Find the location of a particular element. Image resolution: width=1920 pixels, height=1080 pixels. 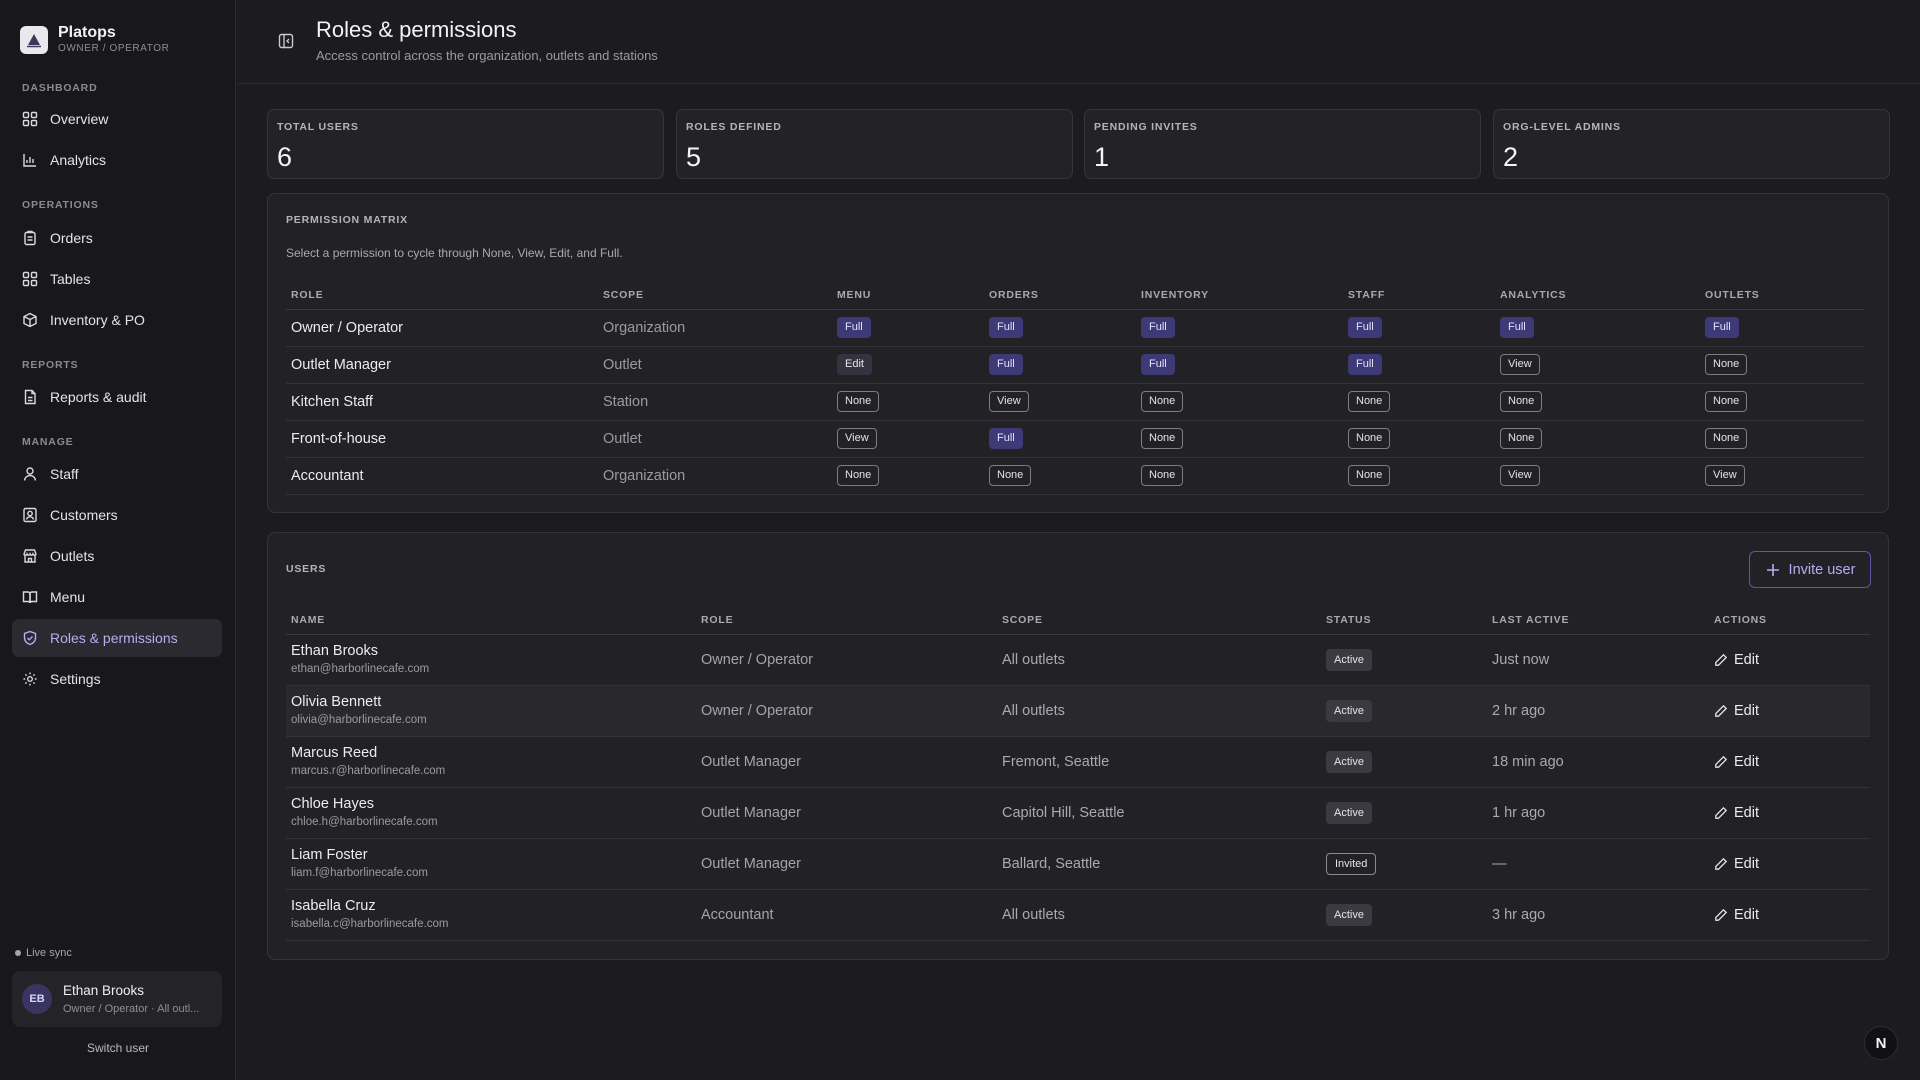

sidebar-item-inventory: Inventory & PO is located at coordinates (117, 320).